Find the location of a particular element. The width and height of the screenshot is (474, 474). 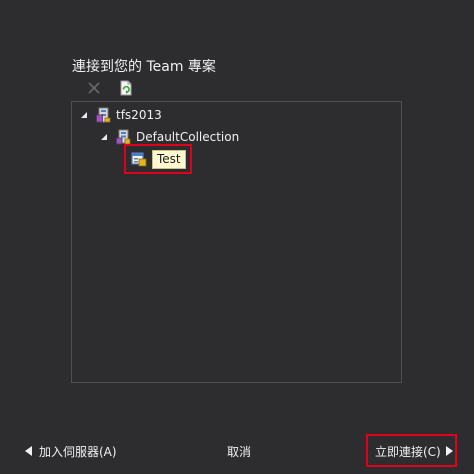

add-server-button: 加入伺服器(A) is located at coordinates (71, 451).